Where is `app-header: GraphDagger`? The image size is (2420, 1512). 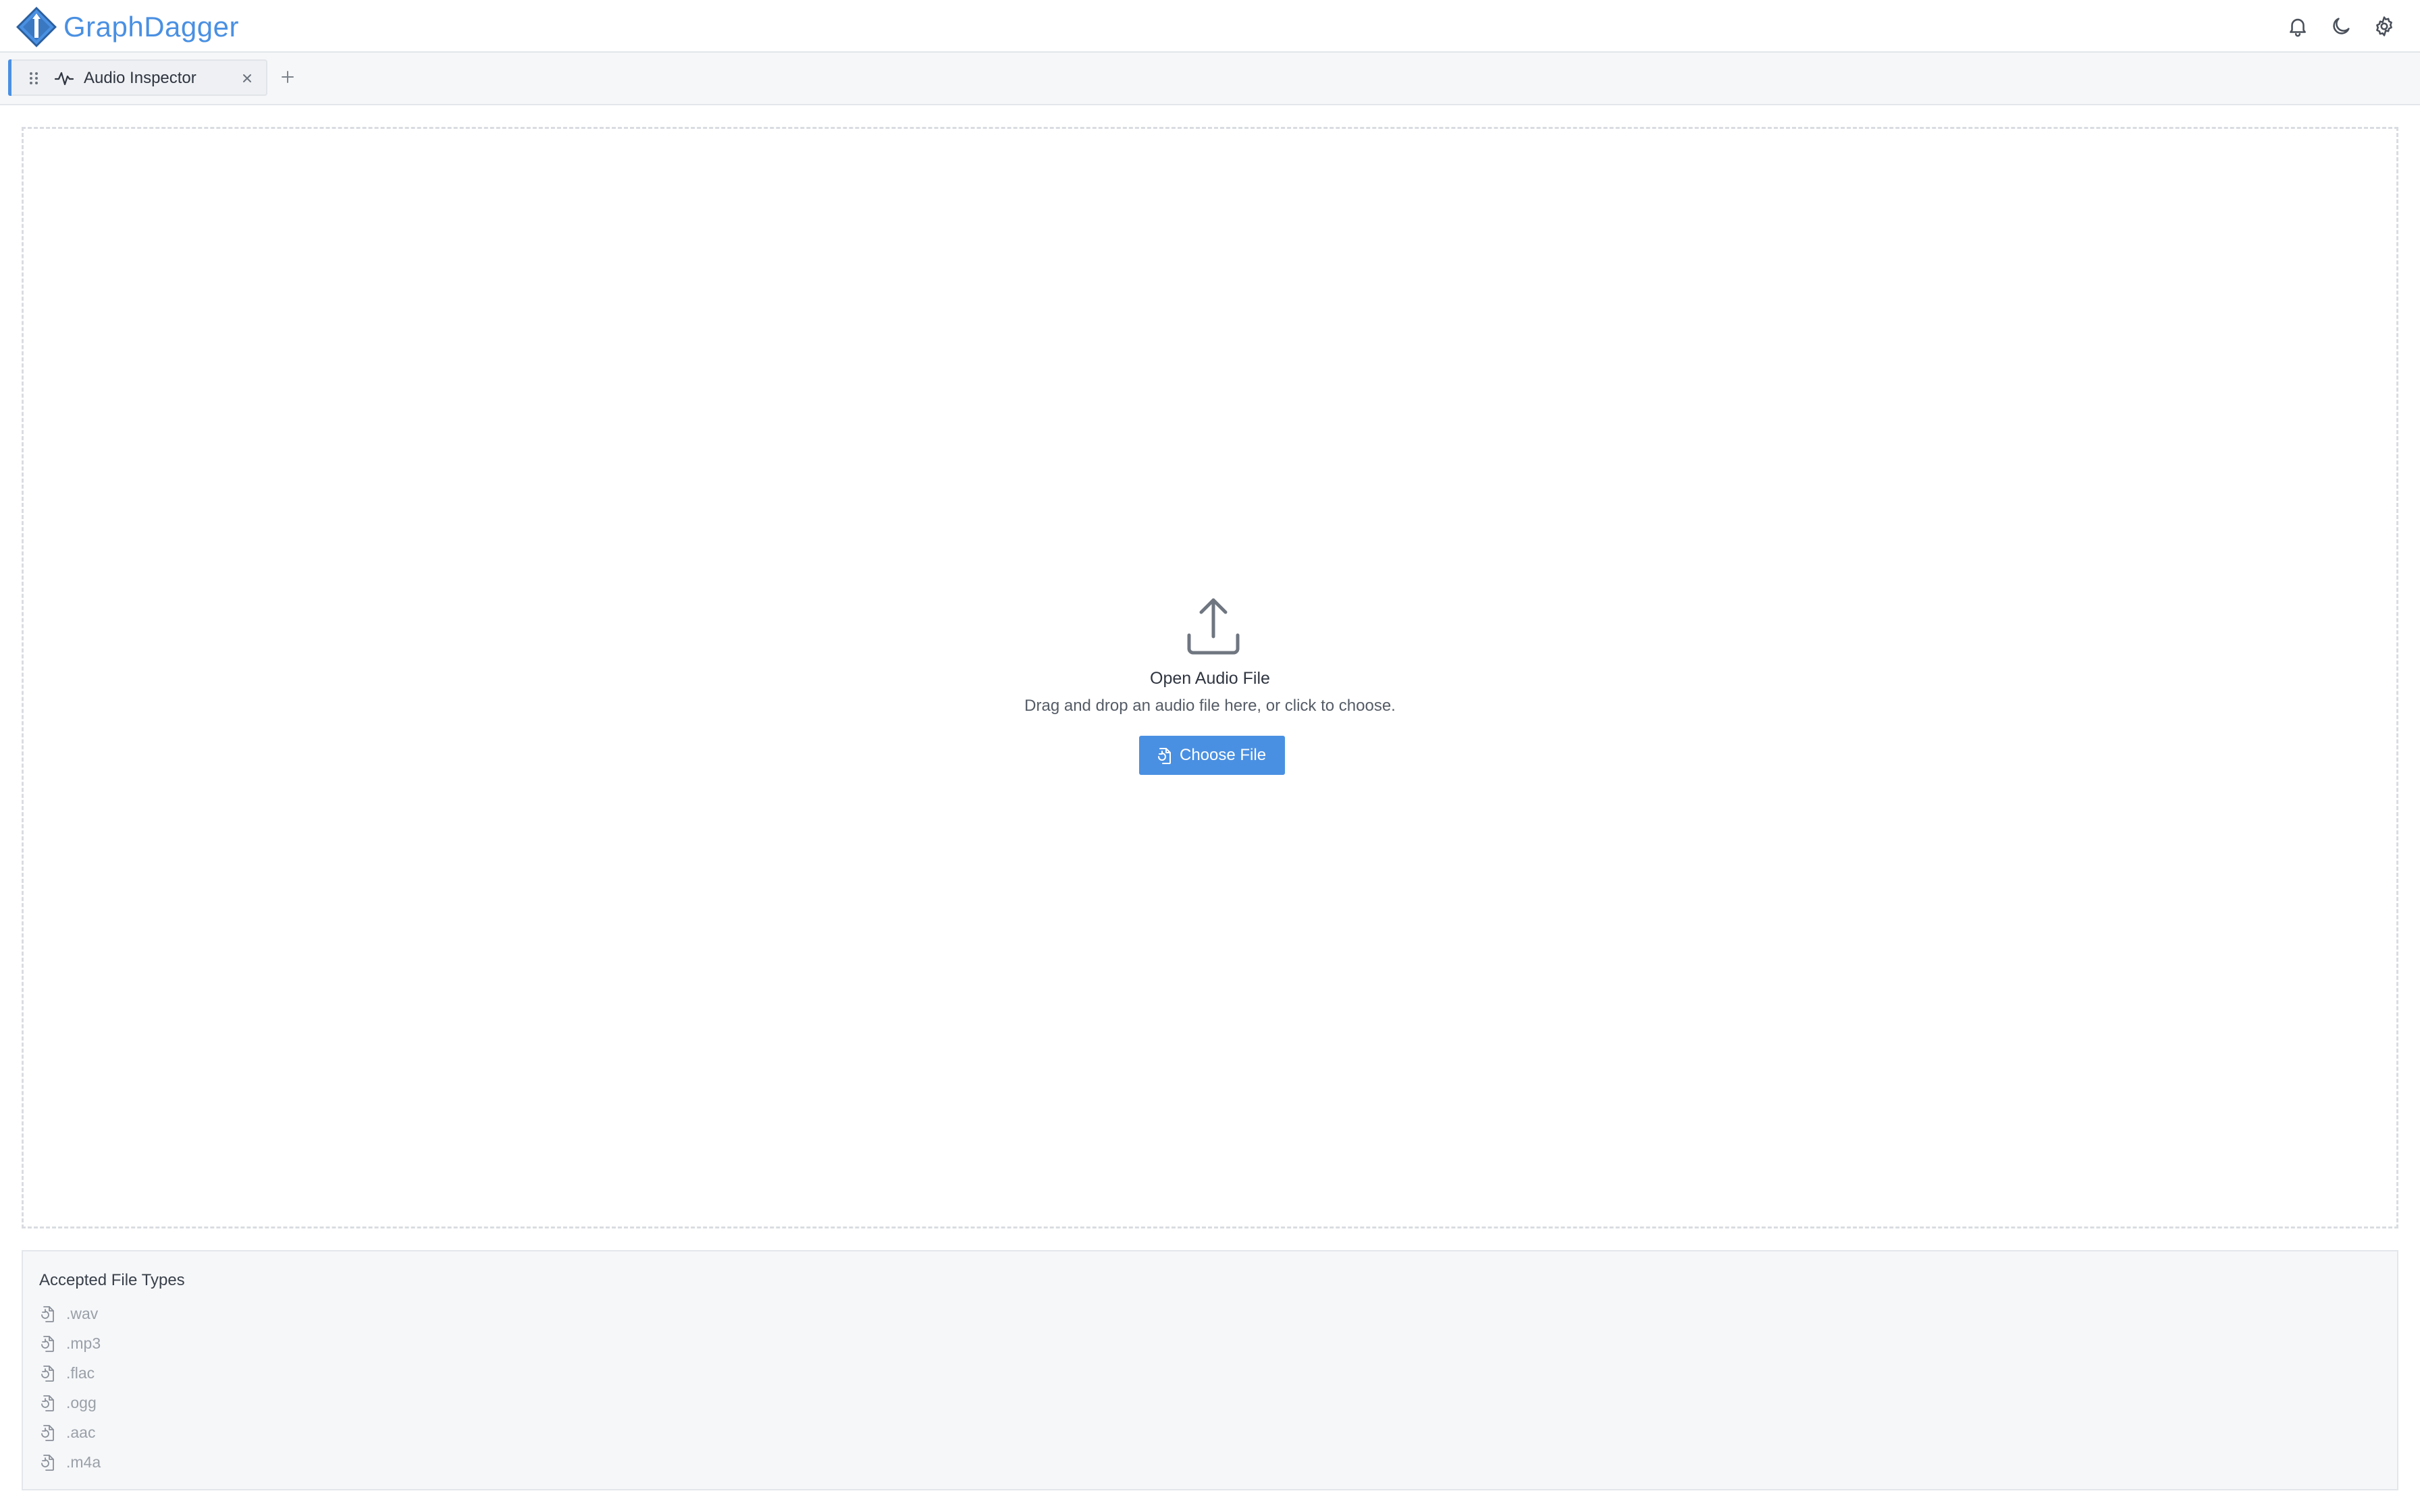 app-header: GraphDagger is located at coordinates (1210, 27).